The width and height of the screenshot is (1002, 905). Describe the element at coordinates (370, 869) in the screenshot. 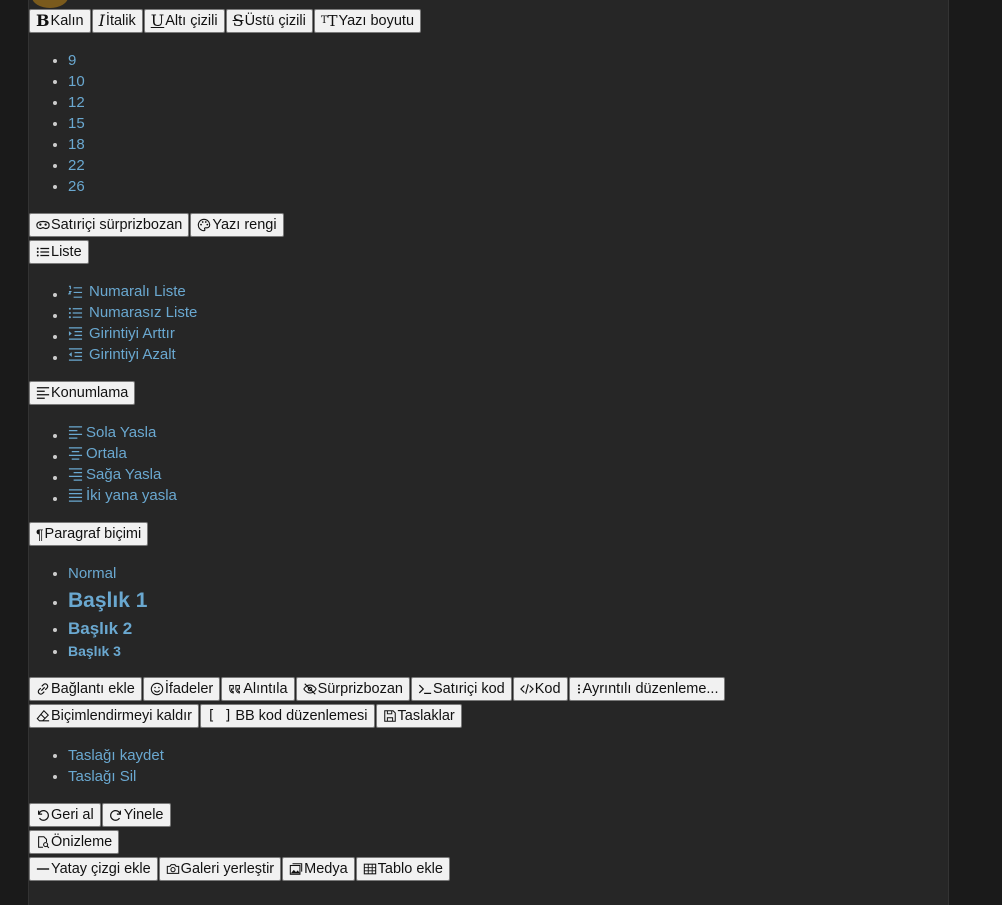

I see `table-icon` at that location.